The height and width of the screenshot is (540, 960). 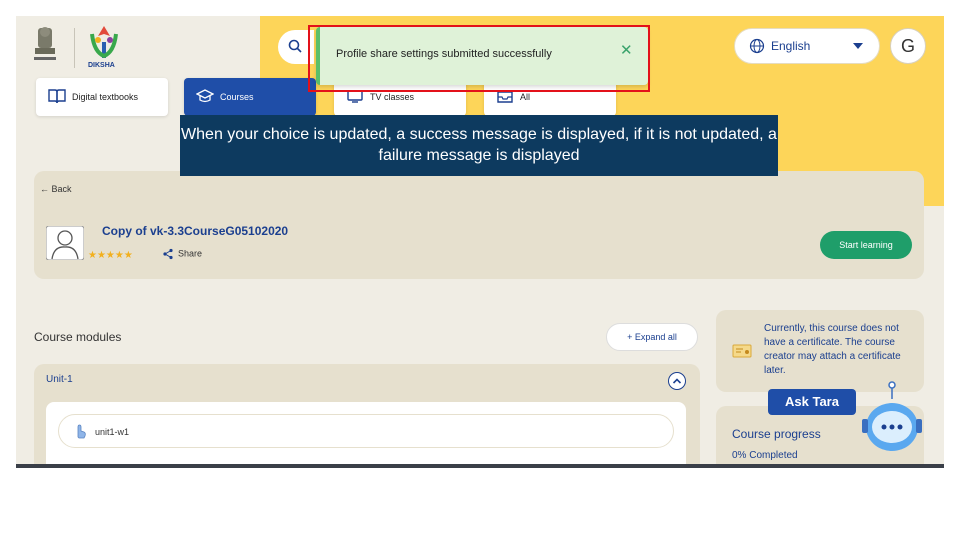 I want to click on search-icon, so click(x=295, y=46).